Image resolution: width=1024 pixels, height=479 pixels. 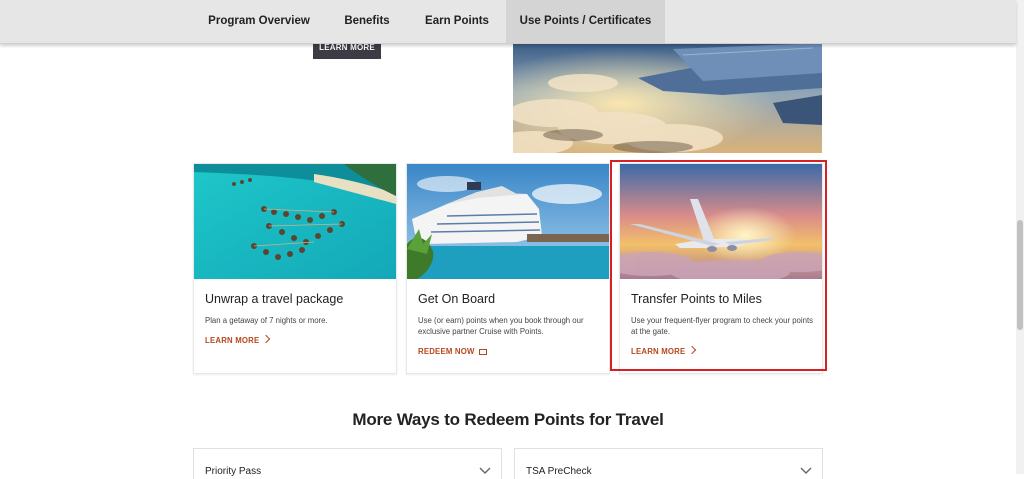 I want to click on accordion-priority-pass: Priority Pass, so click(x=347, y=463).